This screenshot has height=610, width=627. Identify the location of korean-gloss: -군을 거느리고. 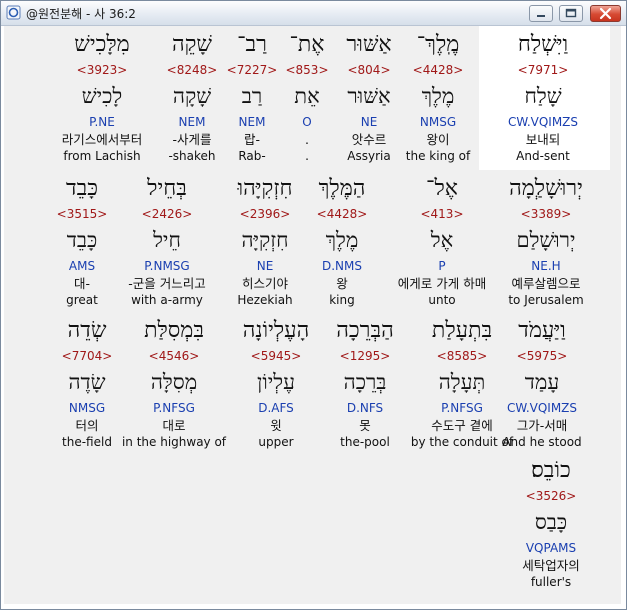
(167, 283).